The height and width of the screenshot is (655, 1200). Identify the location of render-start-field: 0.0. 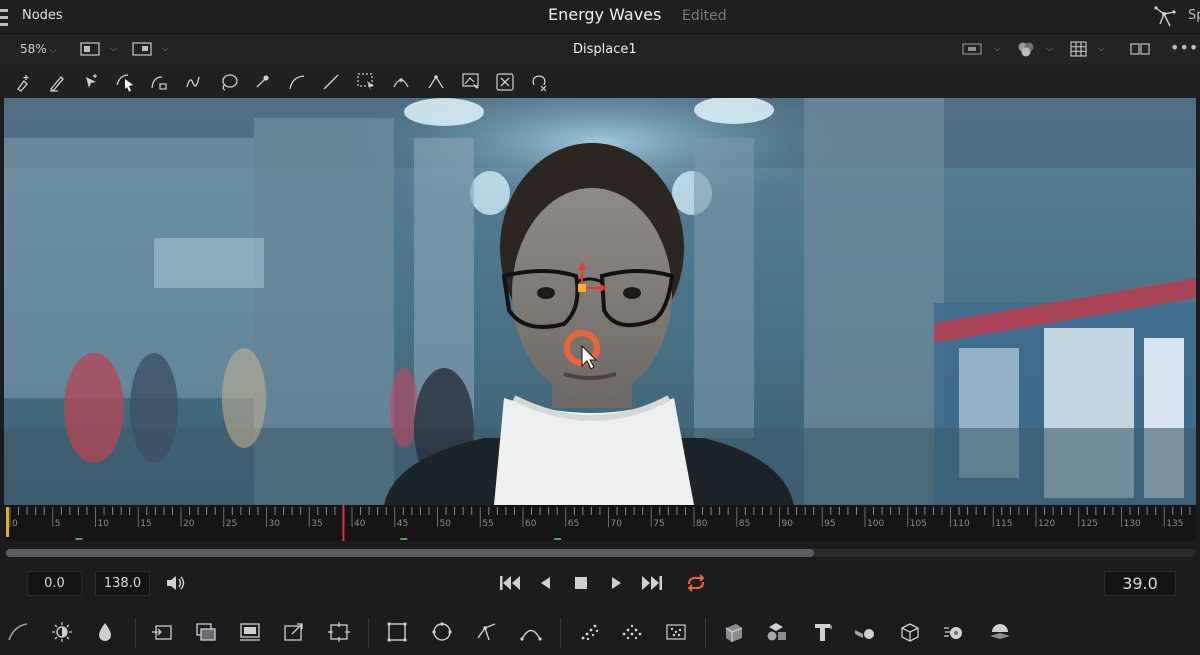
(54, 583).